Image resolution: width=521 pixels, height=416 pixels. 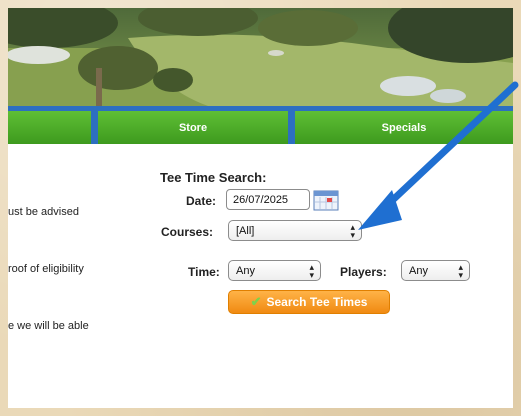 What do you see at coordinates (43, 212) in the screenshot?
I see `body-text-line: ust be advised` at bounding box center [43, 212].